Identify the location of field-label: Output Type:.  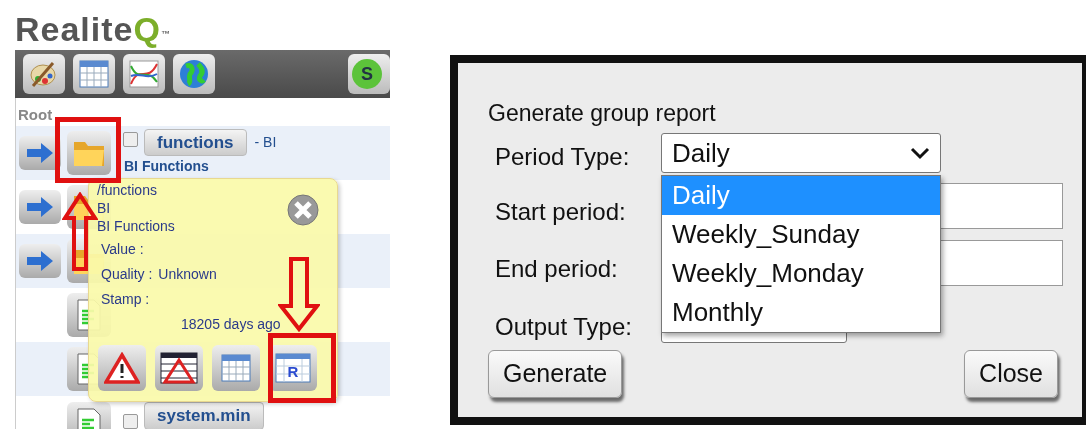
(563, 327).